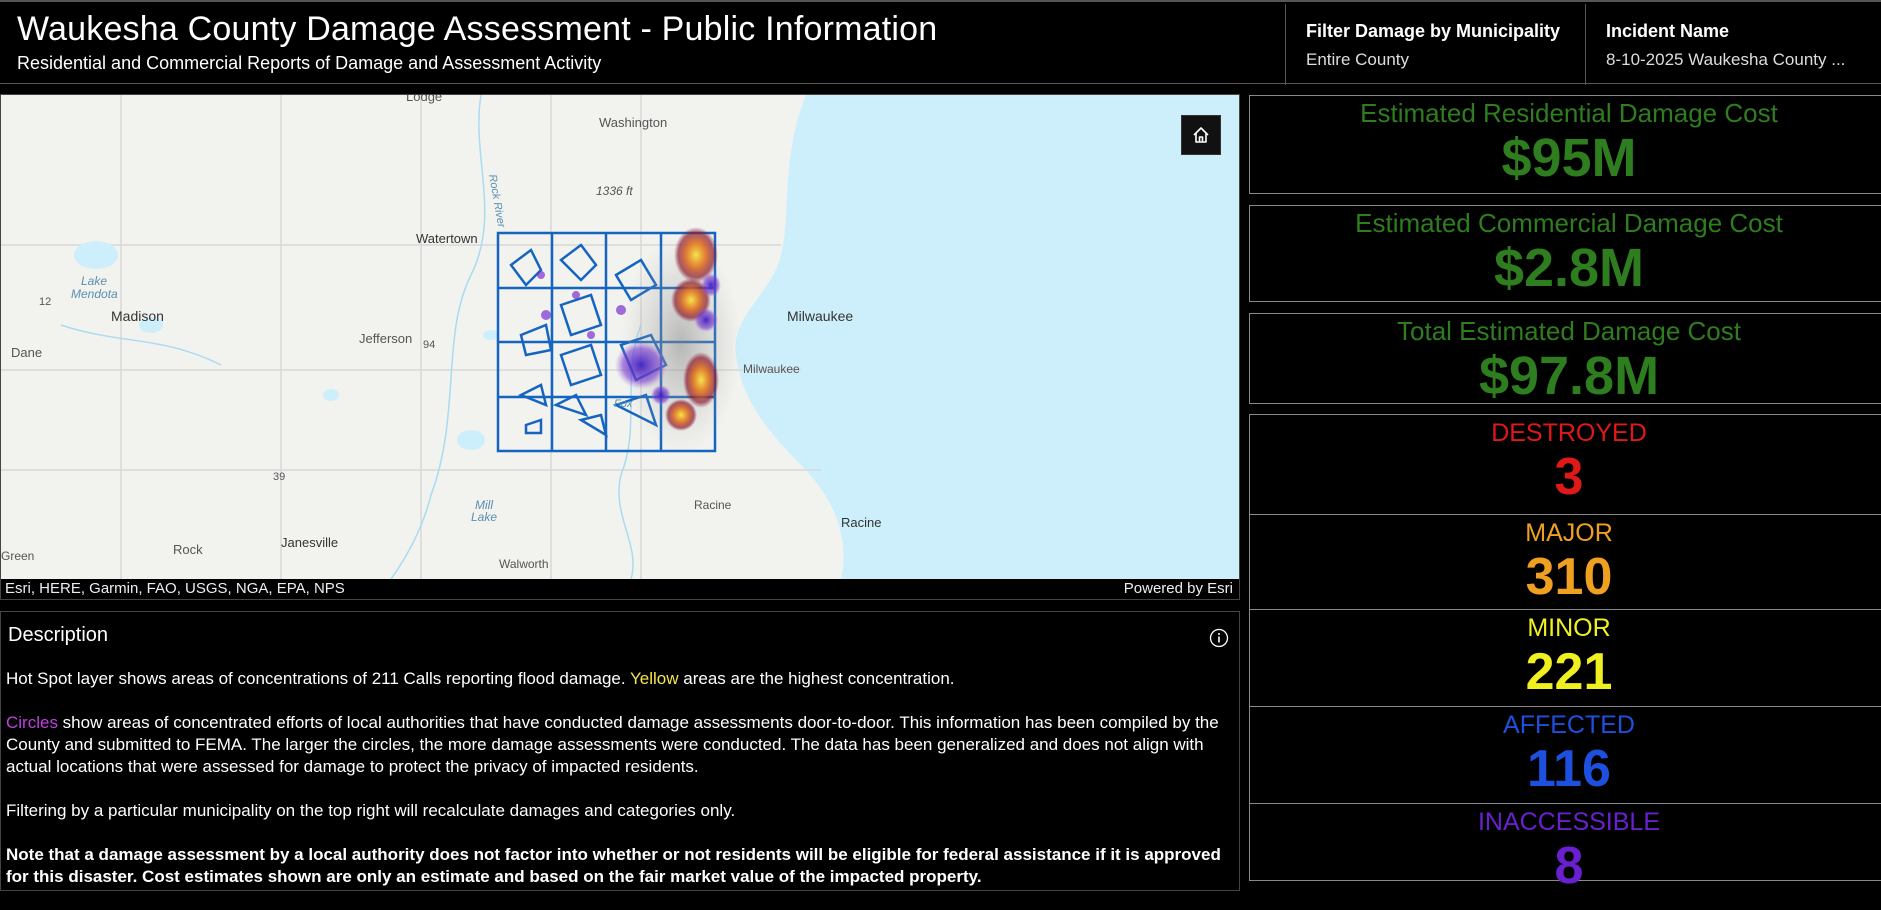  I want to click on label-rock: Rock, so click(188, 549).